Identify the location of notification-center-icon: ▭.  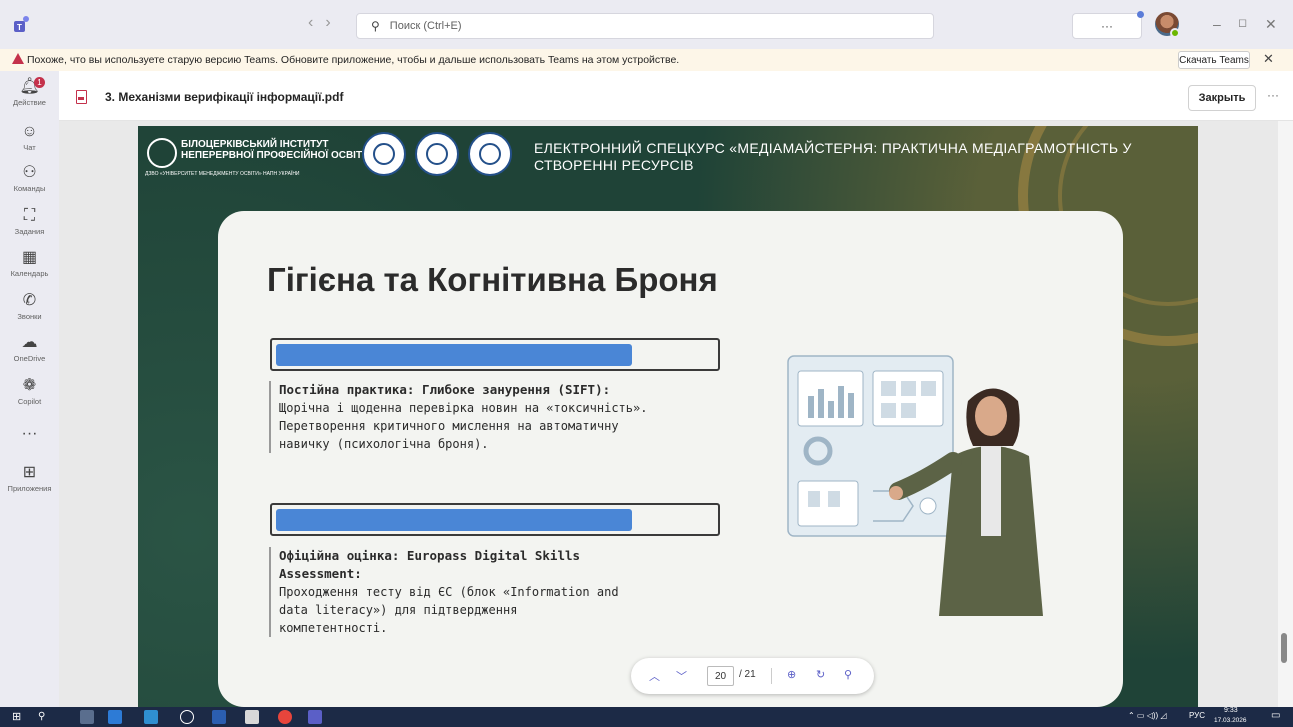
(1275, 715).